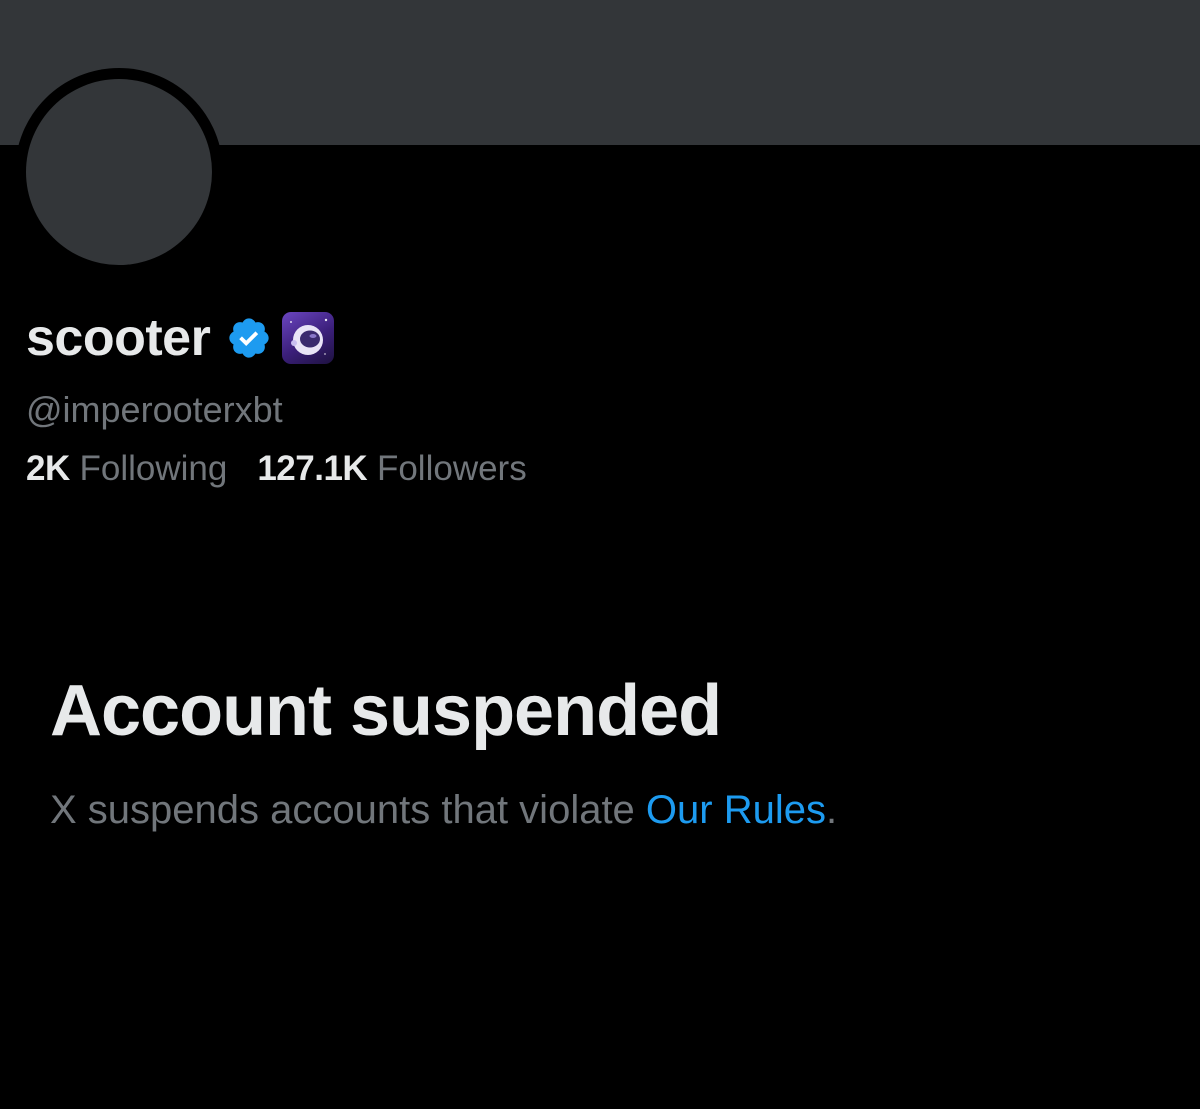  I want to click on followers-count: 127.1K, so click(312, 468).